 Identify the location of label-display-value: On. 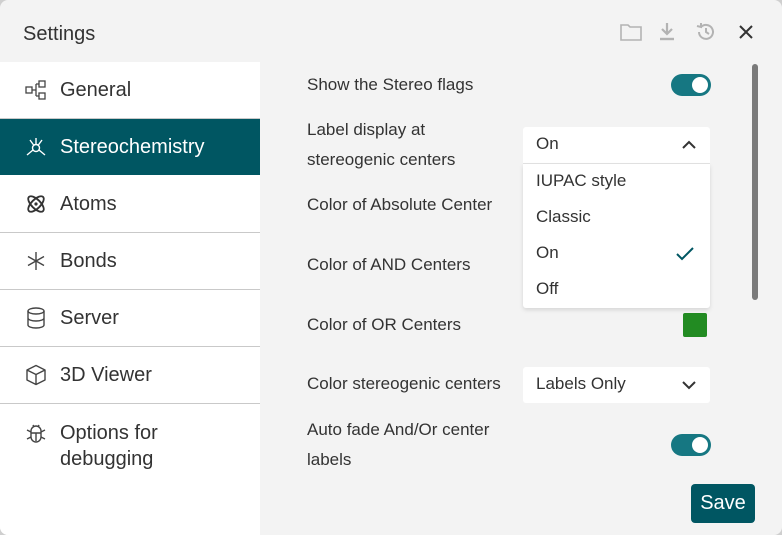
(547, 143).